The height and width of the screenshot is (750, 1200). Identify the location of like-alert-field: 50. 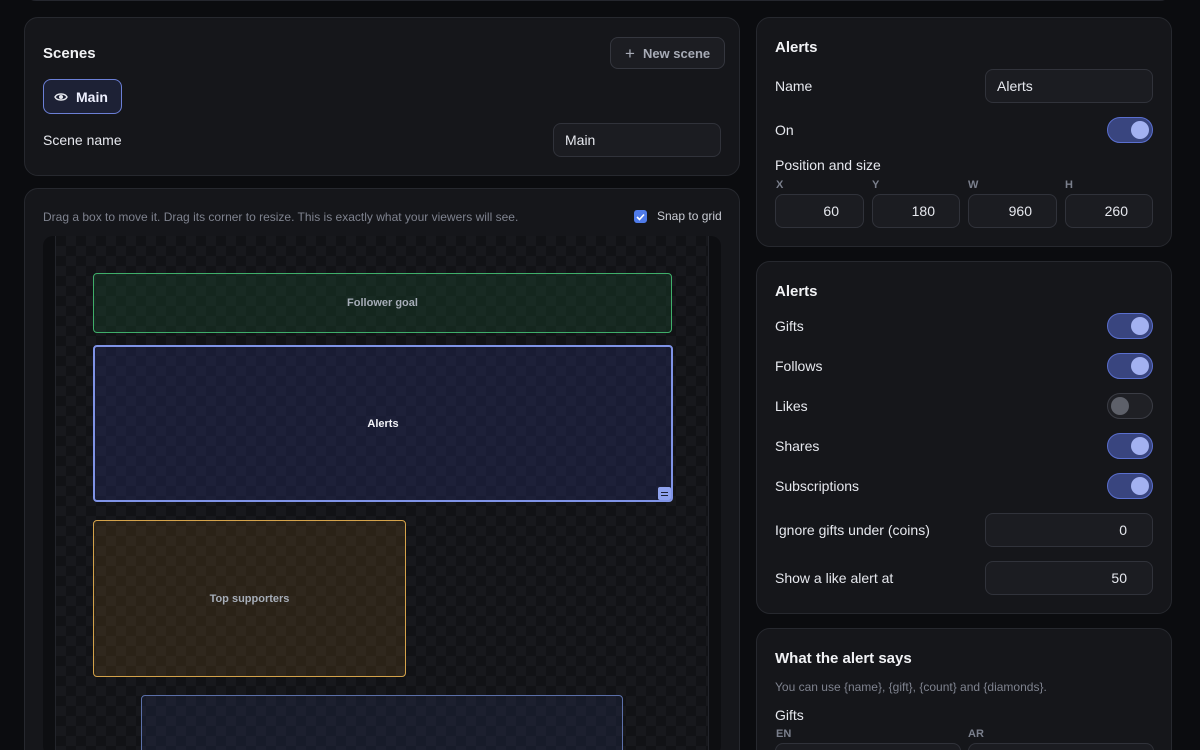
(1069, 578).